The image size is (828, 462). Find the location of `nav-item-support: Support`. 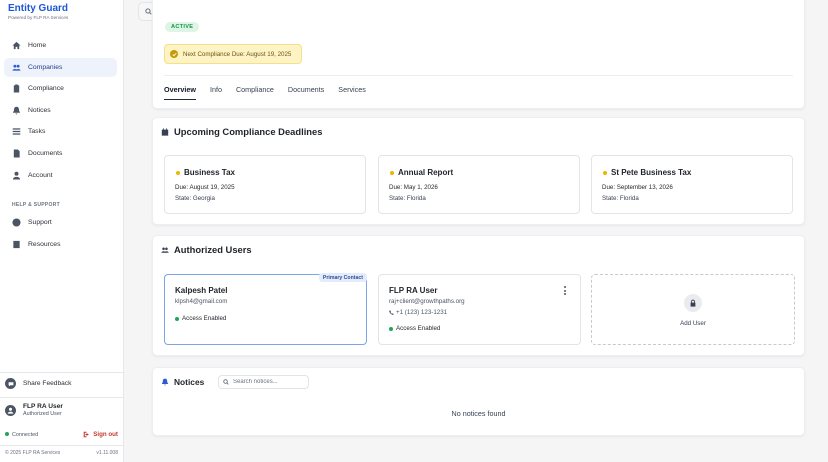

nav-item-support: Support is located at coordinates (60, 222).